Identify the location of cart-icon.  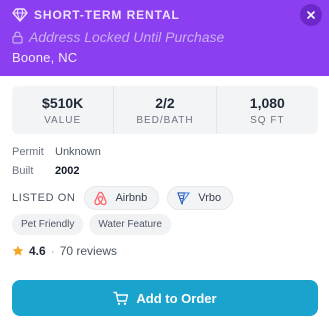
(121, 298).